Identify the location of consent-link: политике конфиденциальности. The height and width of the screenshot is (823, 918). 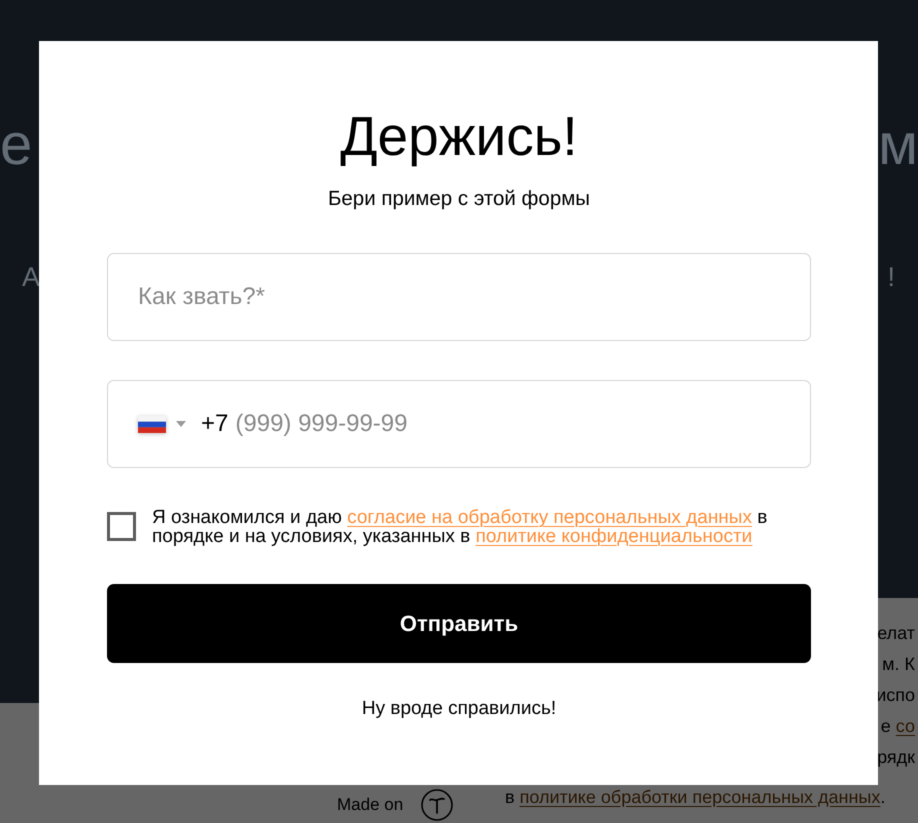
(614, 536).